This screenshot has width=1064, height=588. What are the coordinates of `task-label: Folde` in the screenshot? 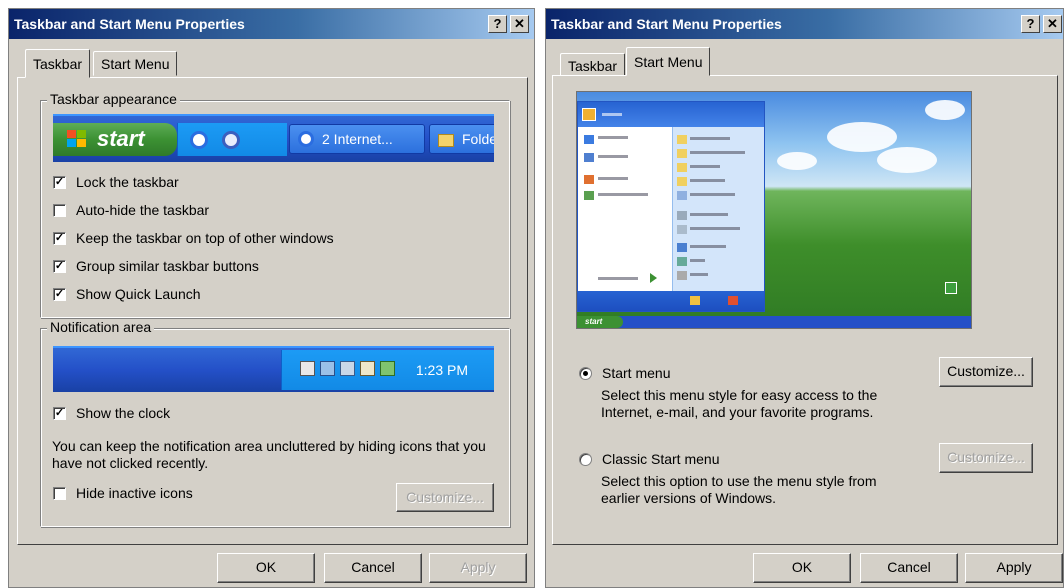 It's located at (478, 139).